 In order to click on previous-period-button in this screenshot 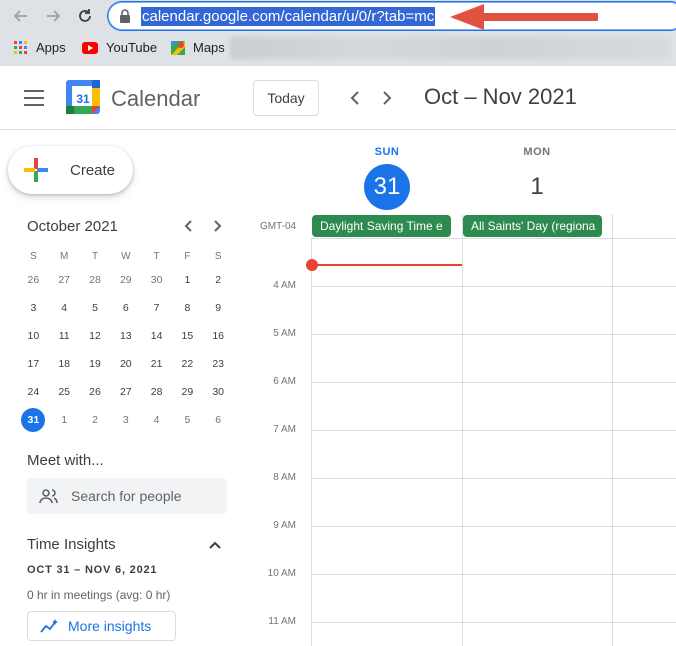, I will do `click(355, 98)`.